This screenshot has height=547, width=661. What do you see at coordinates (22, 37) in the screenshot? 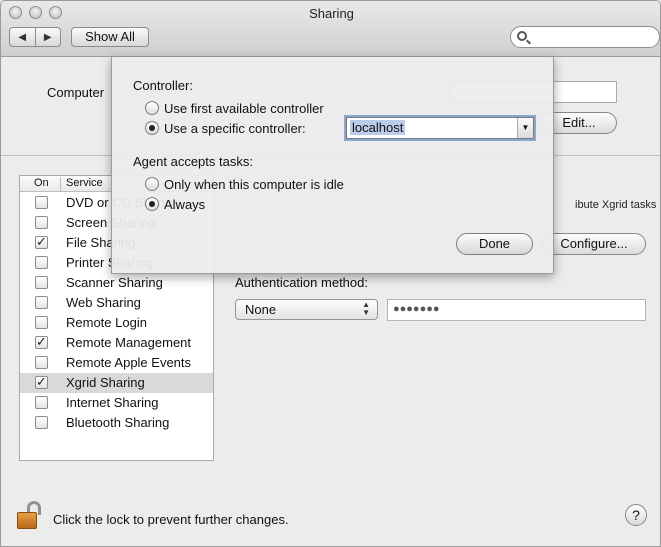
I see `back-arrow-icon: ◀` at bounding box center [22, 37].